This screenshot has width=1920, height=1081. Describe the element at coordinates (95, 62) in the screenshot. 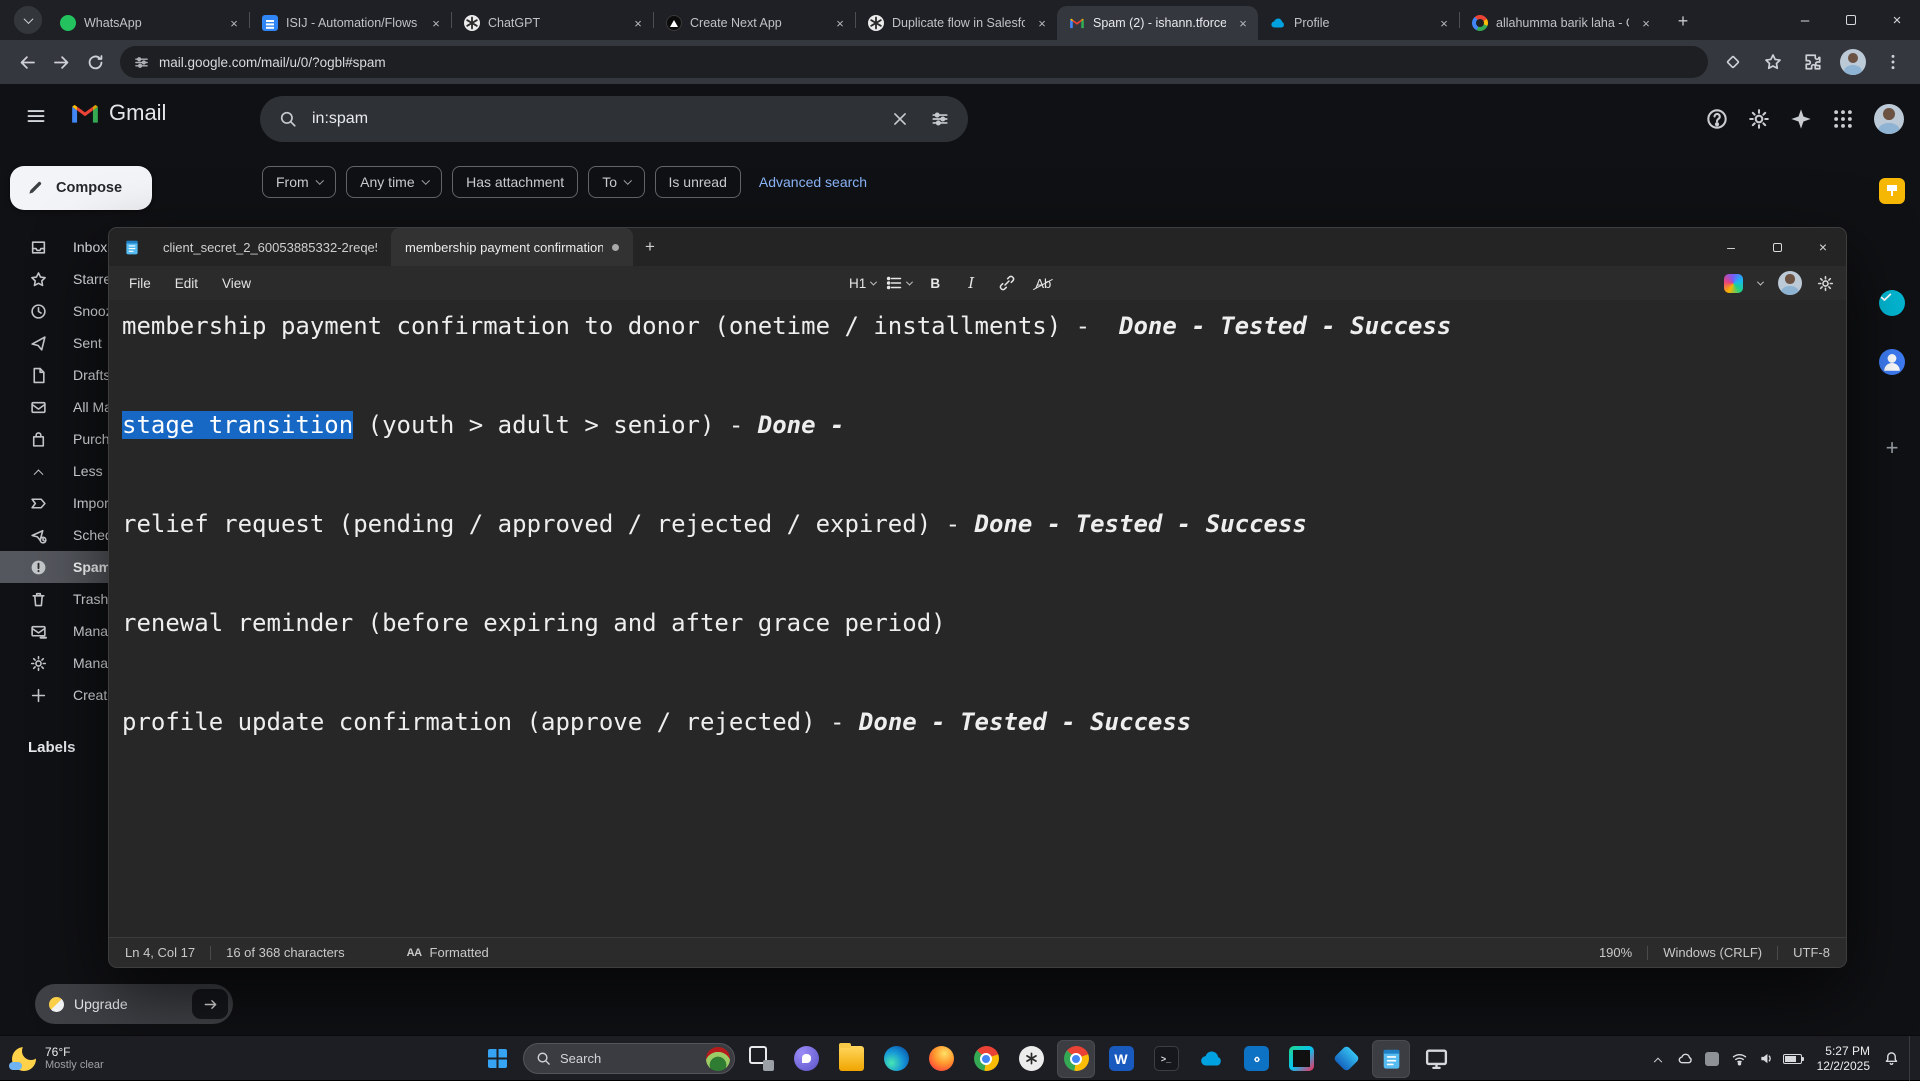

I see `reload-button` at that location.